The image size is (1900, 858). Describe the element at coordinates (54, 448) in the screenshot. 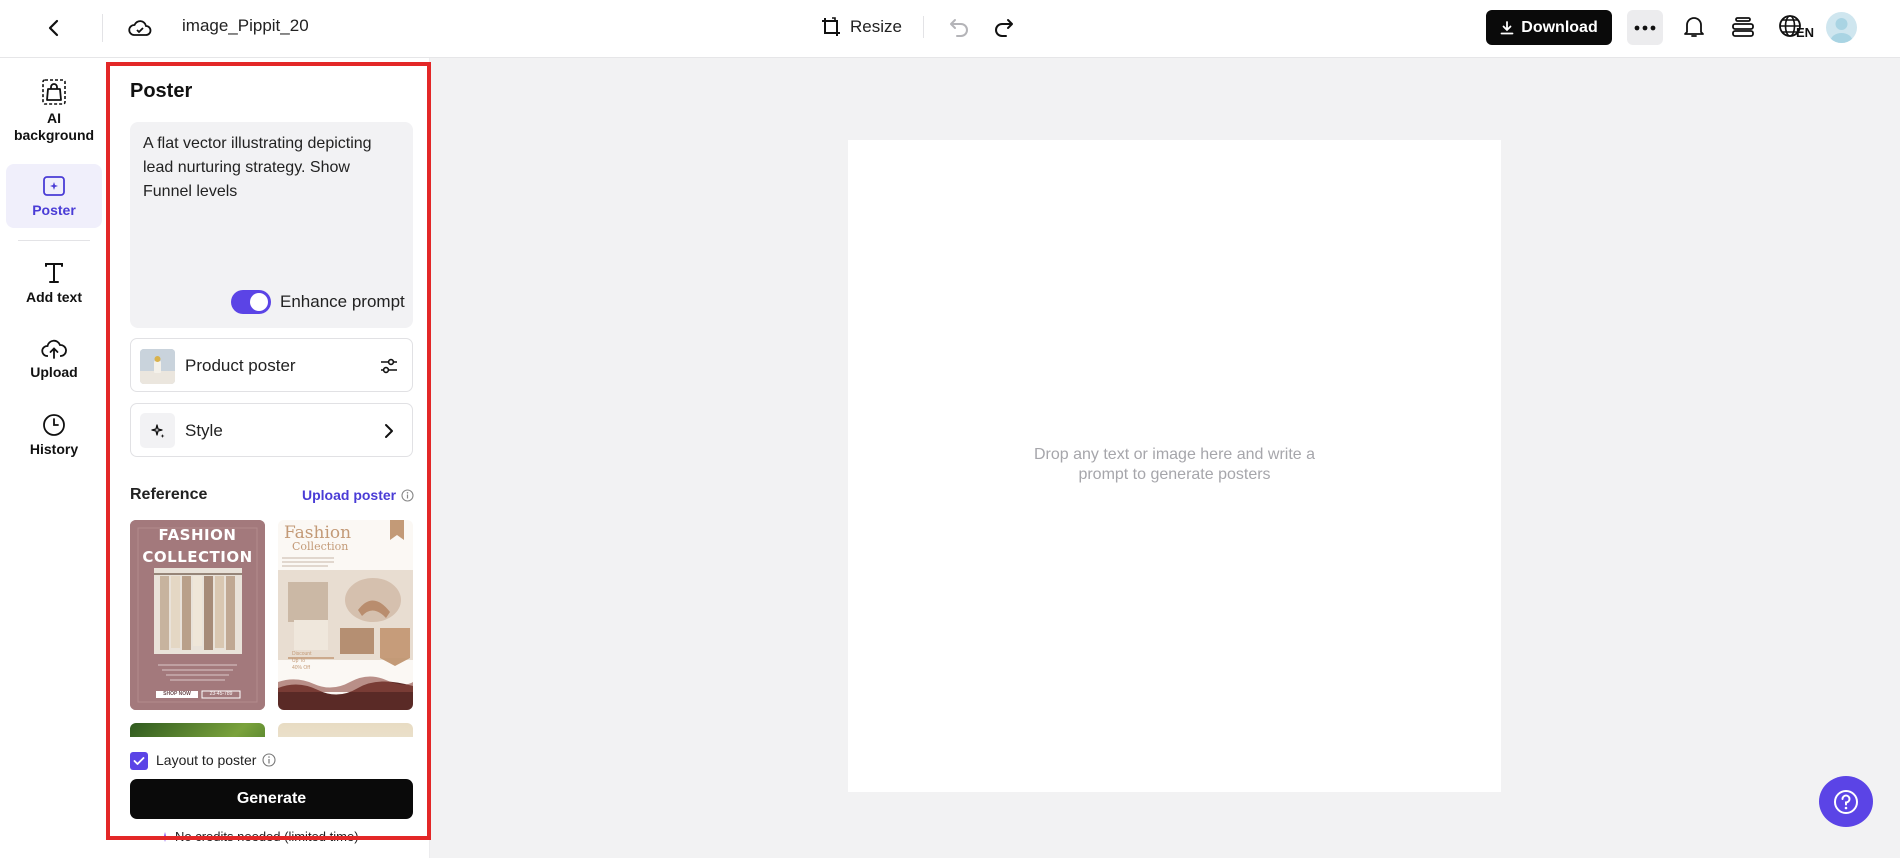

I see `rail-label: History` at that location.